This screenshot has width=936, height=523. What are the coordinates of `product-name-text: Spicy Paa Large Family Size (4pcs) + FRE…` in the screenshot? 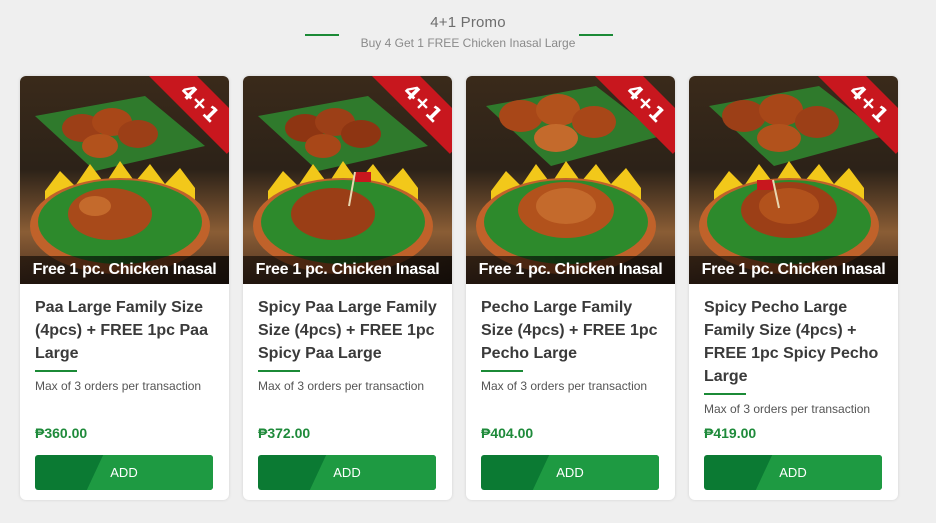 It's located at (347, 330).